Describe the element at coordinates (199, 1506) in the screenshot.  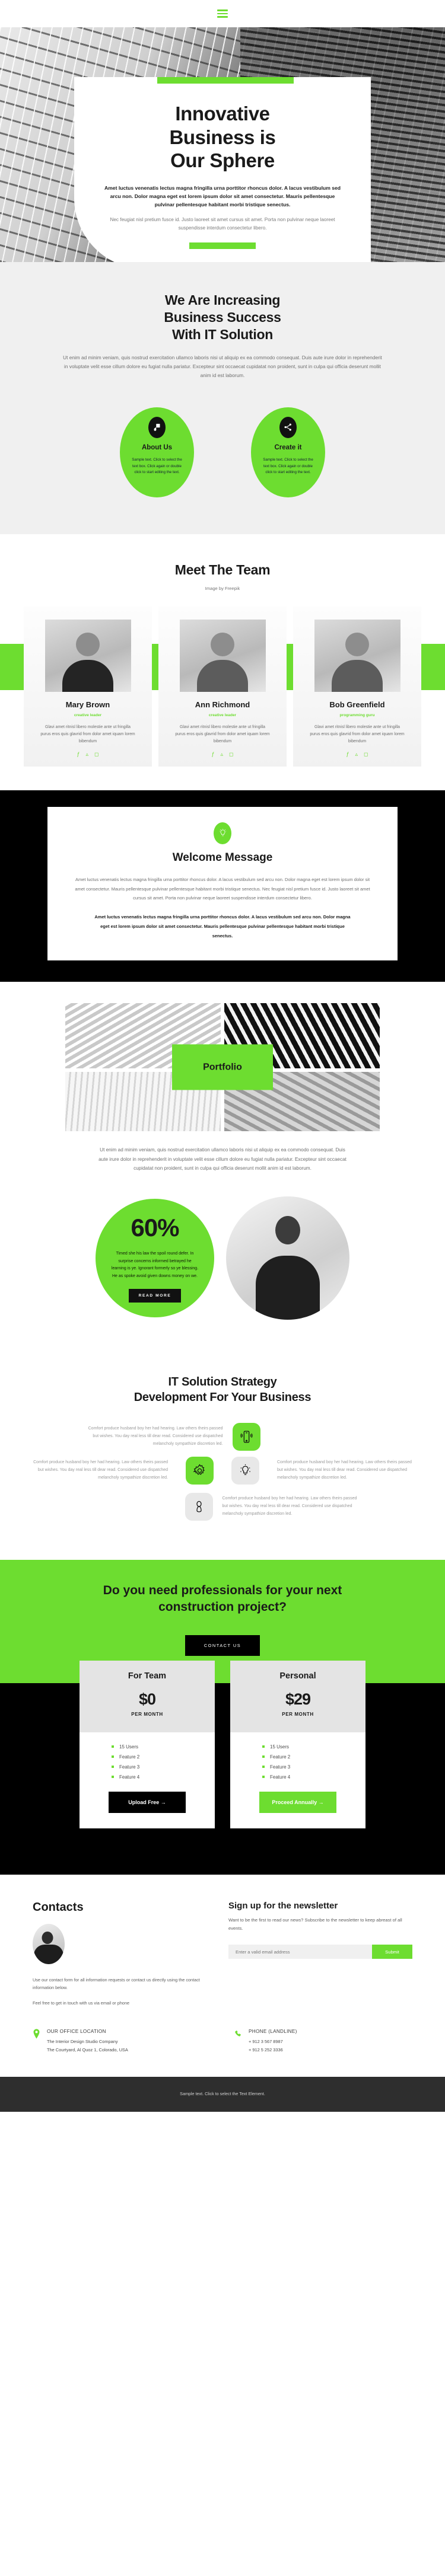
I see `user-icon` at that location.